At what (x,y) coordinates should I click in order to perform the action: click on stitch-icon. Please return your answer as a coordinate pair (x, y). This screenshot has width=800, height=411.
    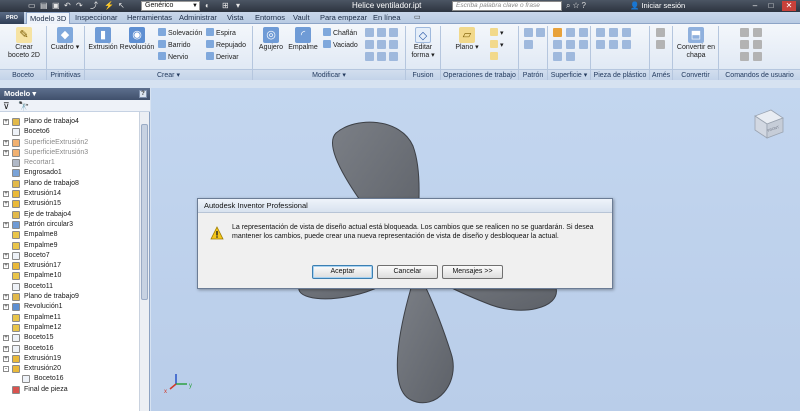
    Looking at the image, I should click on (557, 32).